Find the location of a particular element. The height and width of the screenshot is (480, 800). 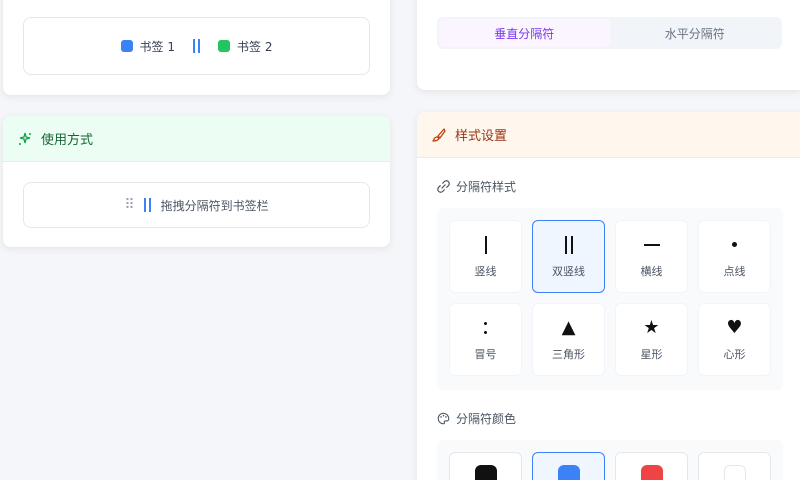

style-option-label: 双竖线 is located at coordinates (568, 271).